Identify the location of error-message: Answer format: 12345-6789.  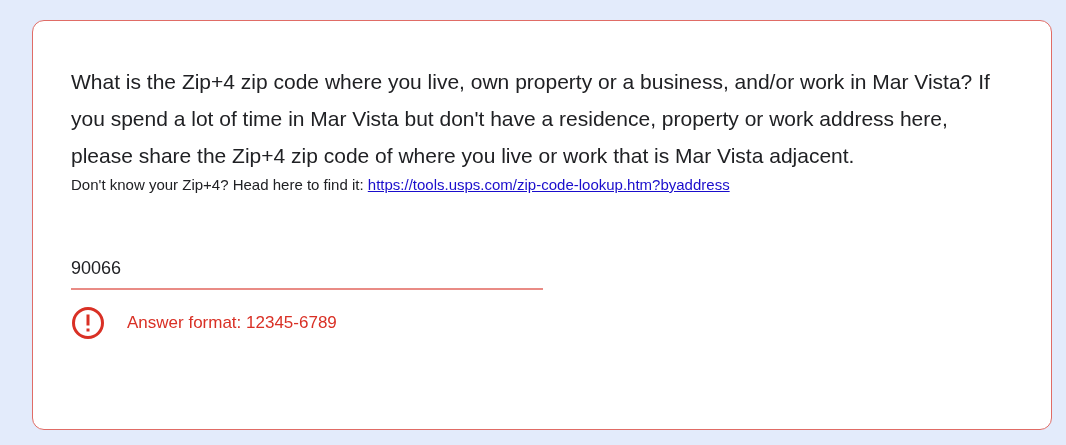
(232, 323).